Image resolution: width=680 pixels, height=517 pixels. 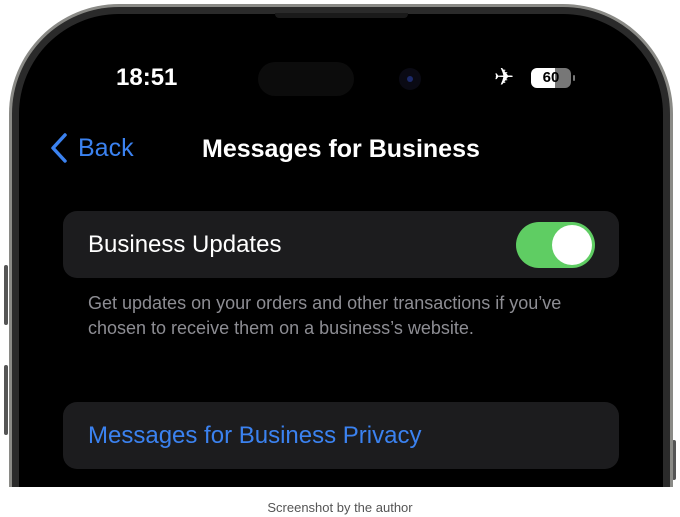 I want to click on speaker-notch, so click(x=341, y=15).